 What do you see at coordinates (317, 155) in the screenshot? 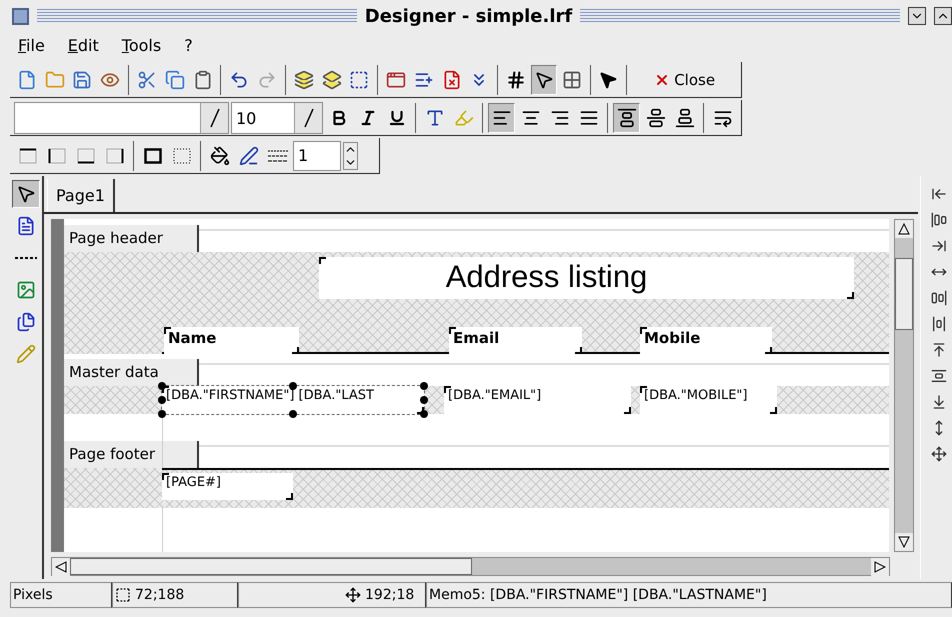
I see `line-width-field: 1` at bounding box center [317, 155].